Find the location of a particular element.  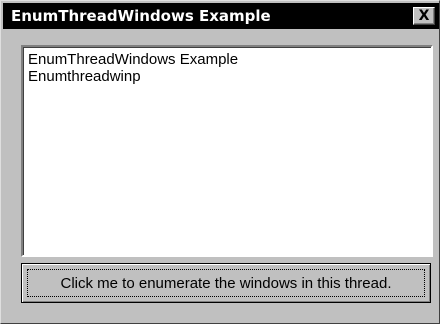

list-item: Enumthreadwinp is located at coordinates (227, 76).